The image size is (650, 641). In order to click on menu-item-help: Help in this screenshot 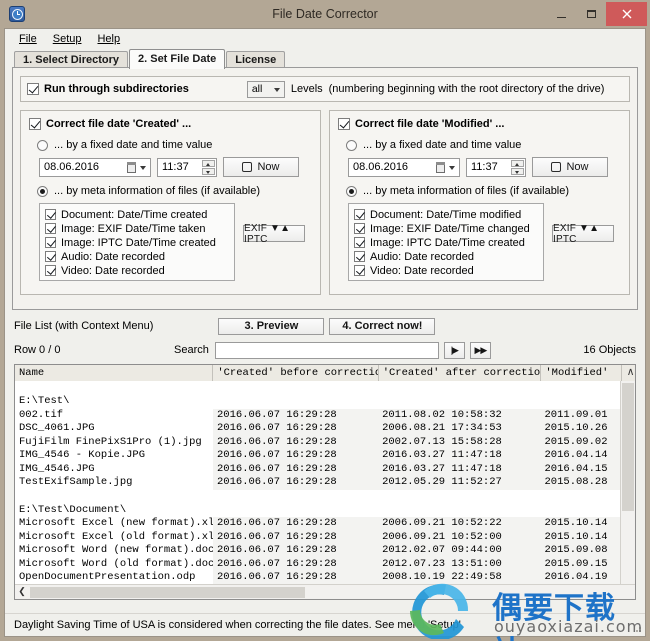, I will do `click(108, 39)`.